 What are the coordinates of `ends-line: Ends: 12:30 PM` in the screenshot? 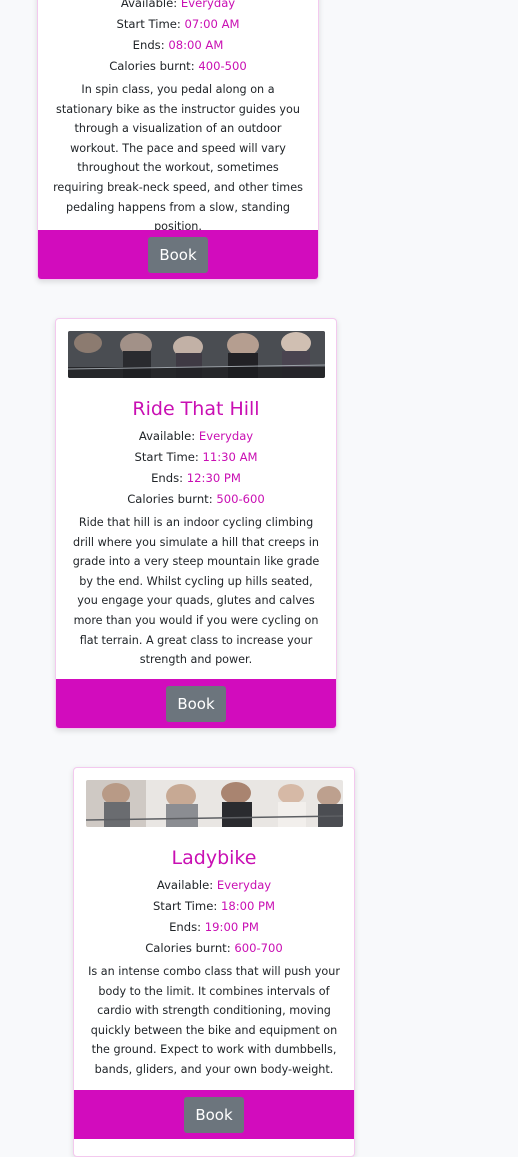 It's located at (196, 478).